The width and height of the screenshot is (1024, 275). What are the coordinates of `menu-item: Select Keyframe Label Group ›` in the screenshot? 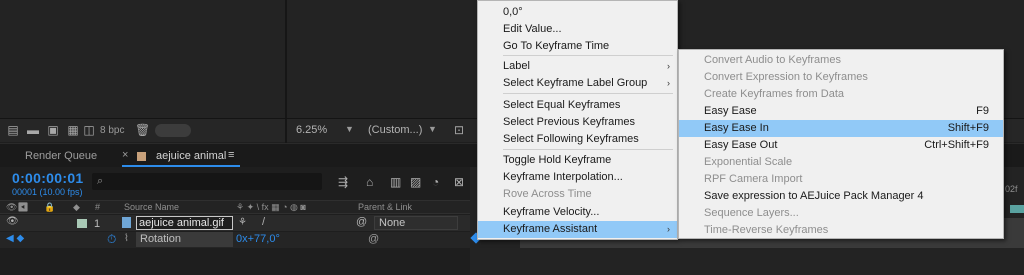 It's located at (577, 83).